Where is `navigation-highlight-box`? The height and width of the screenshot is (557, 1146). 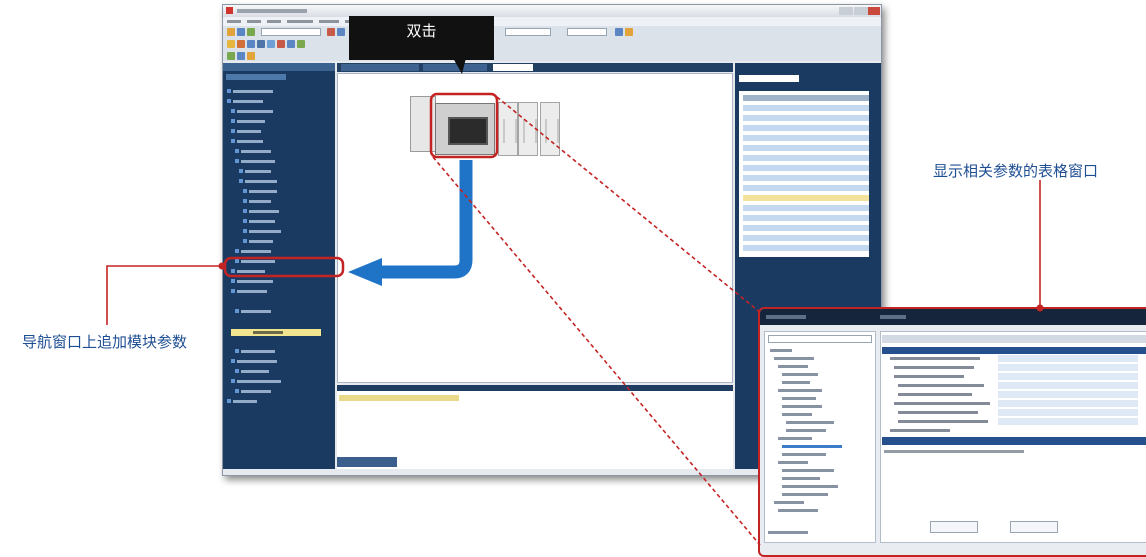
navigation-highlight-box is located at coordinates (284, 267).